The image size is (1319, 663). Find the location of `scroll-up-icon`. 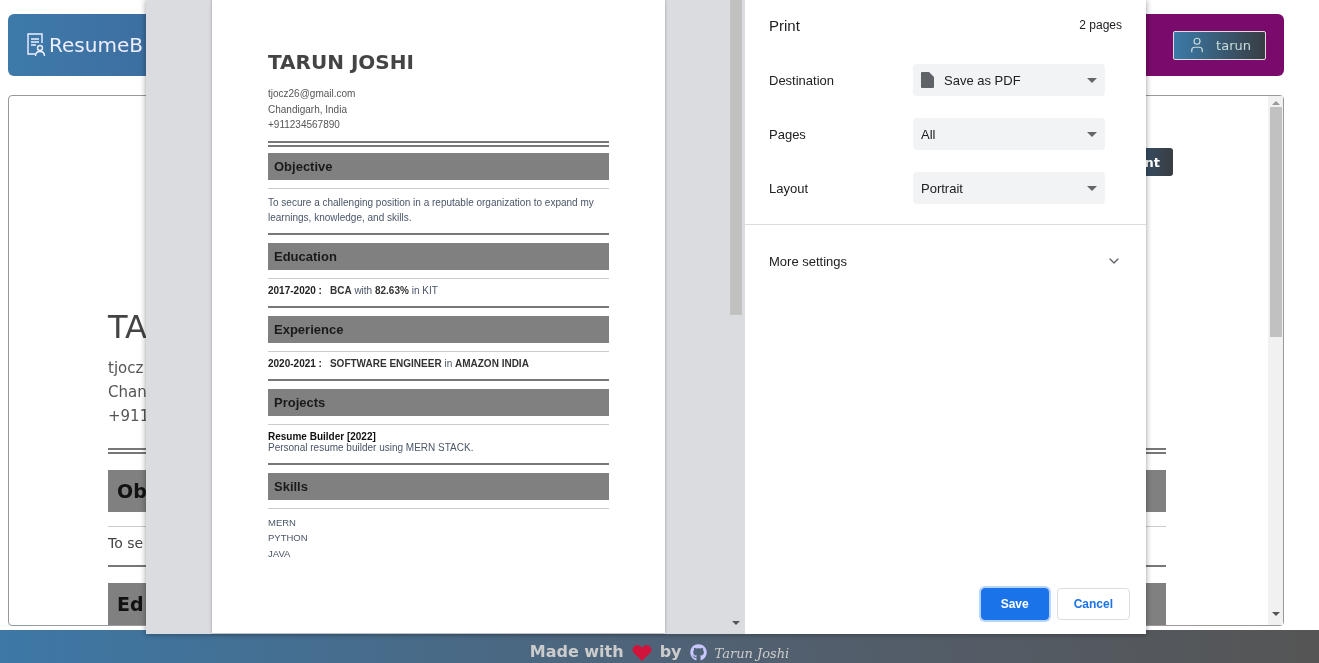

scroll-up-icon is located at coordinates (1275, 103).